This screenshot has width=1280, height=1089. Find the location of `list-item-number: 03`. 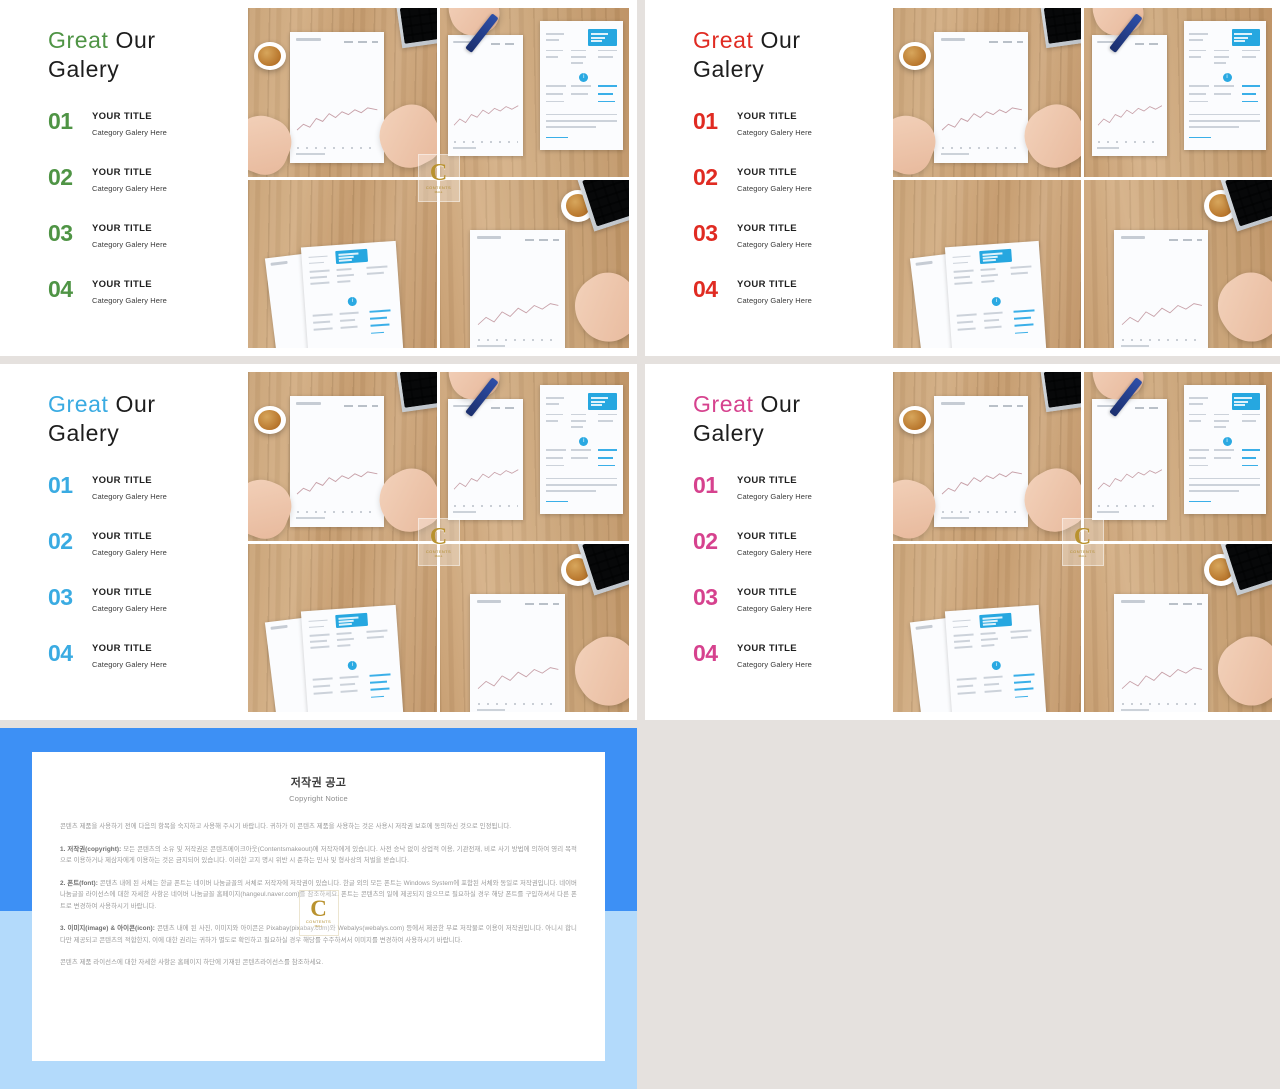

list-item-number: 03 is located at coordinates (705, 233).